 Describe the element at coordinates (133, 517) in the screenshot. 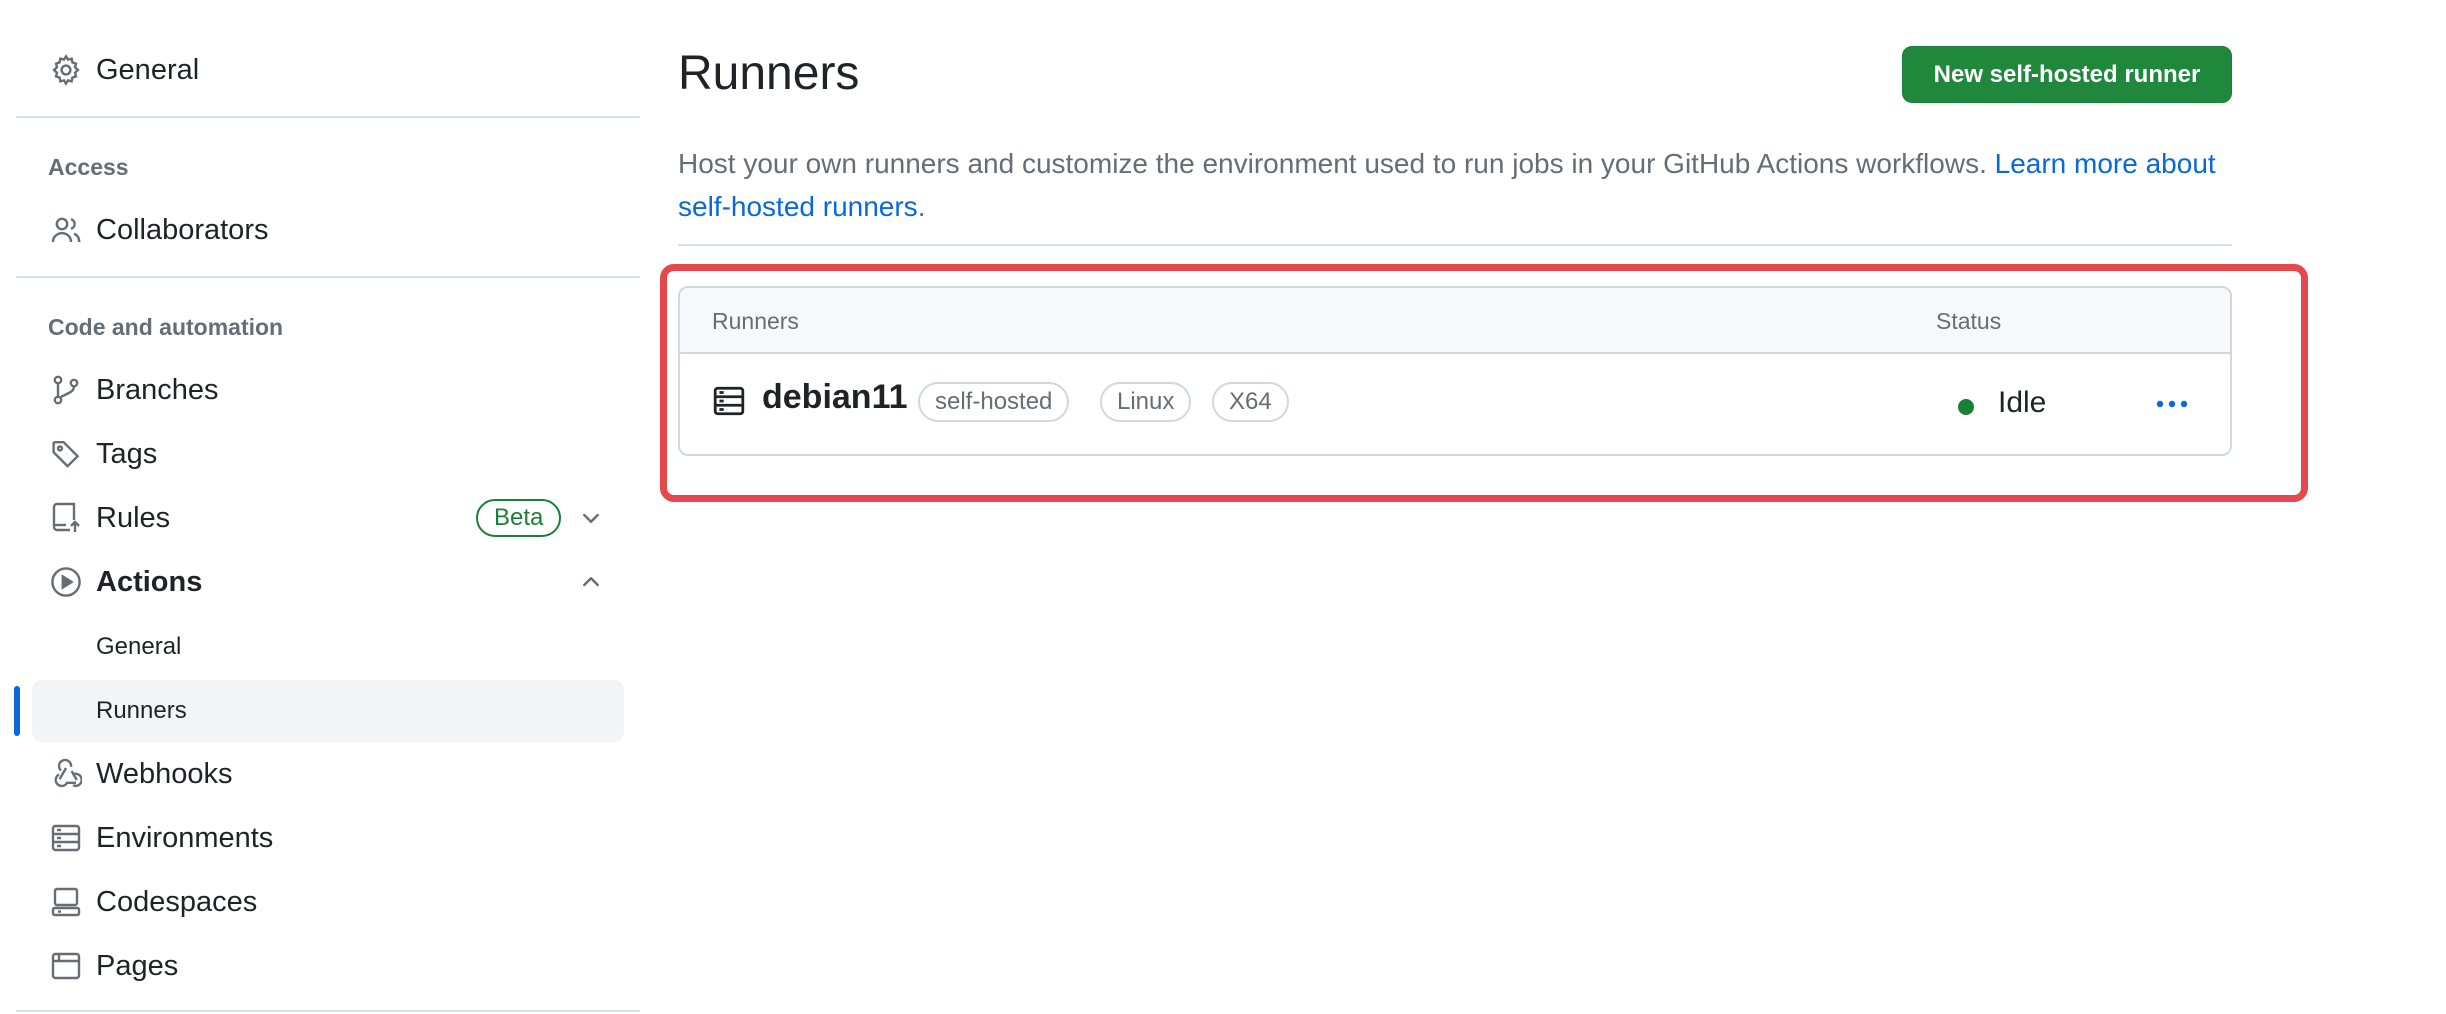

I see `sidebar-item-label: Rules` at that location.